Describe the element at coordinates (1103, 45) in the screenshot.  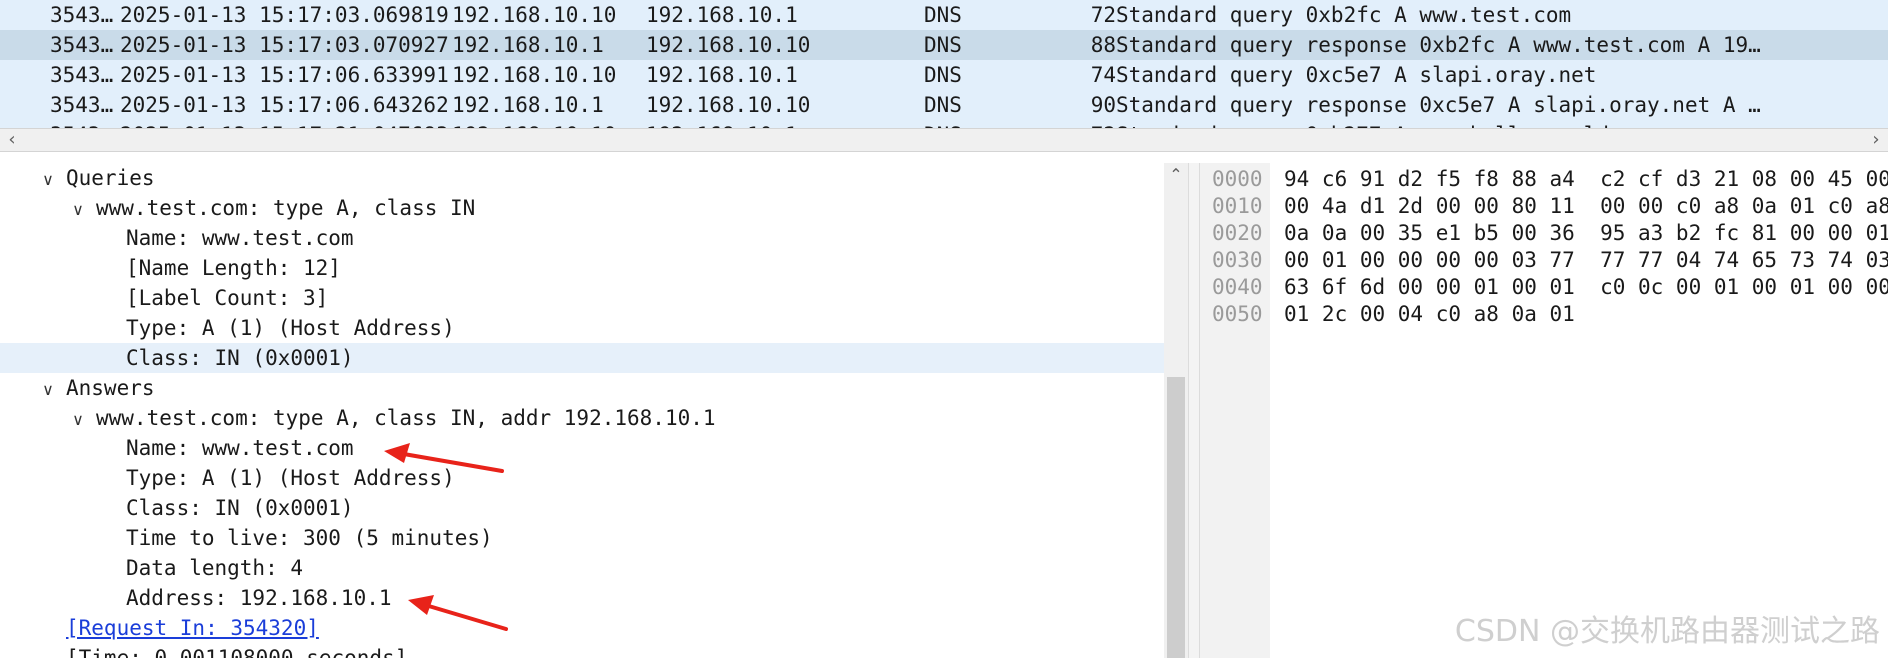
I see `packet-length: 88` at that location.